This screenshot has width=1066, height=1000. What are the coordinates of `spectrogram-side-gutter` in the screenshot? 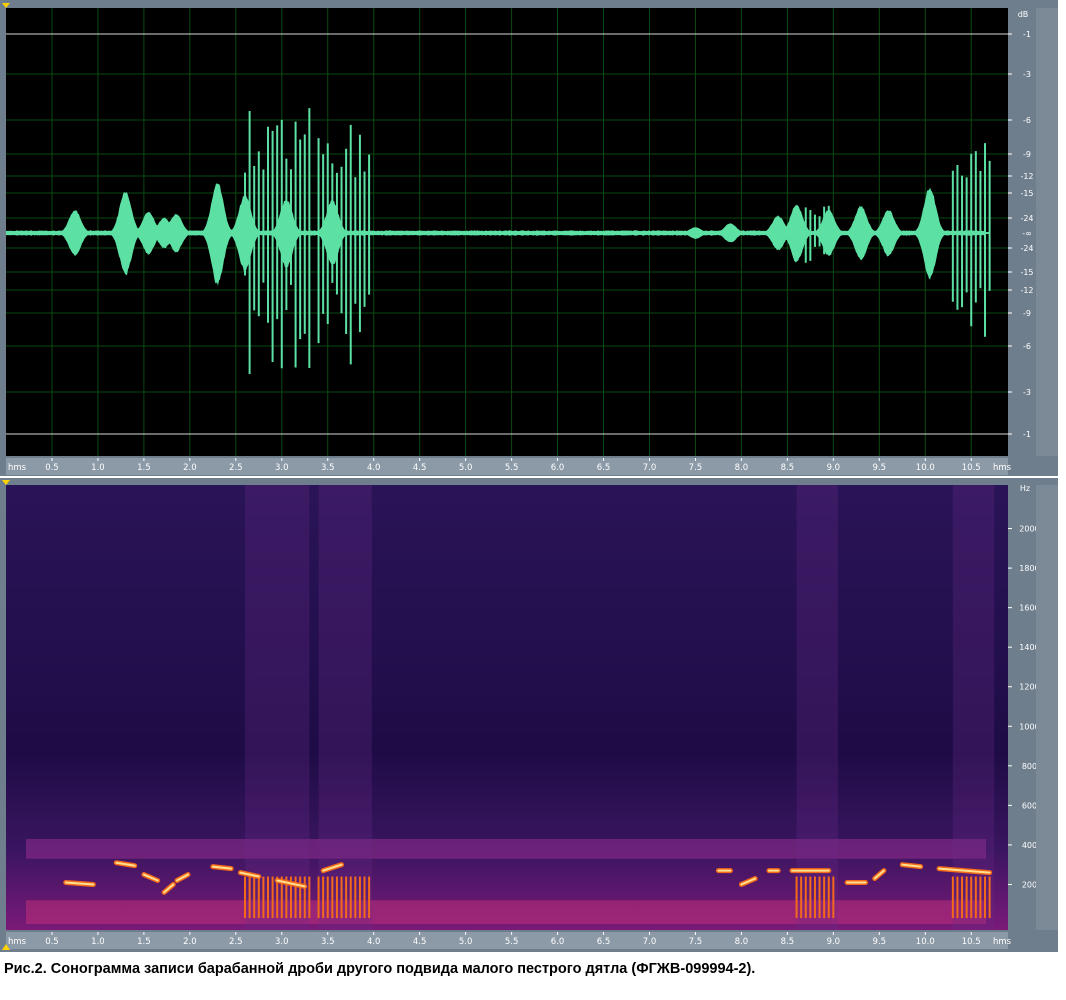 It's located at (1047, 707).